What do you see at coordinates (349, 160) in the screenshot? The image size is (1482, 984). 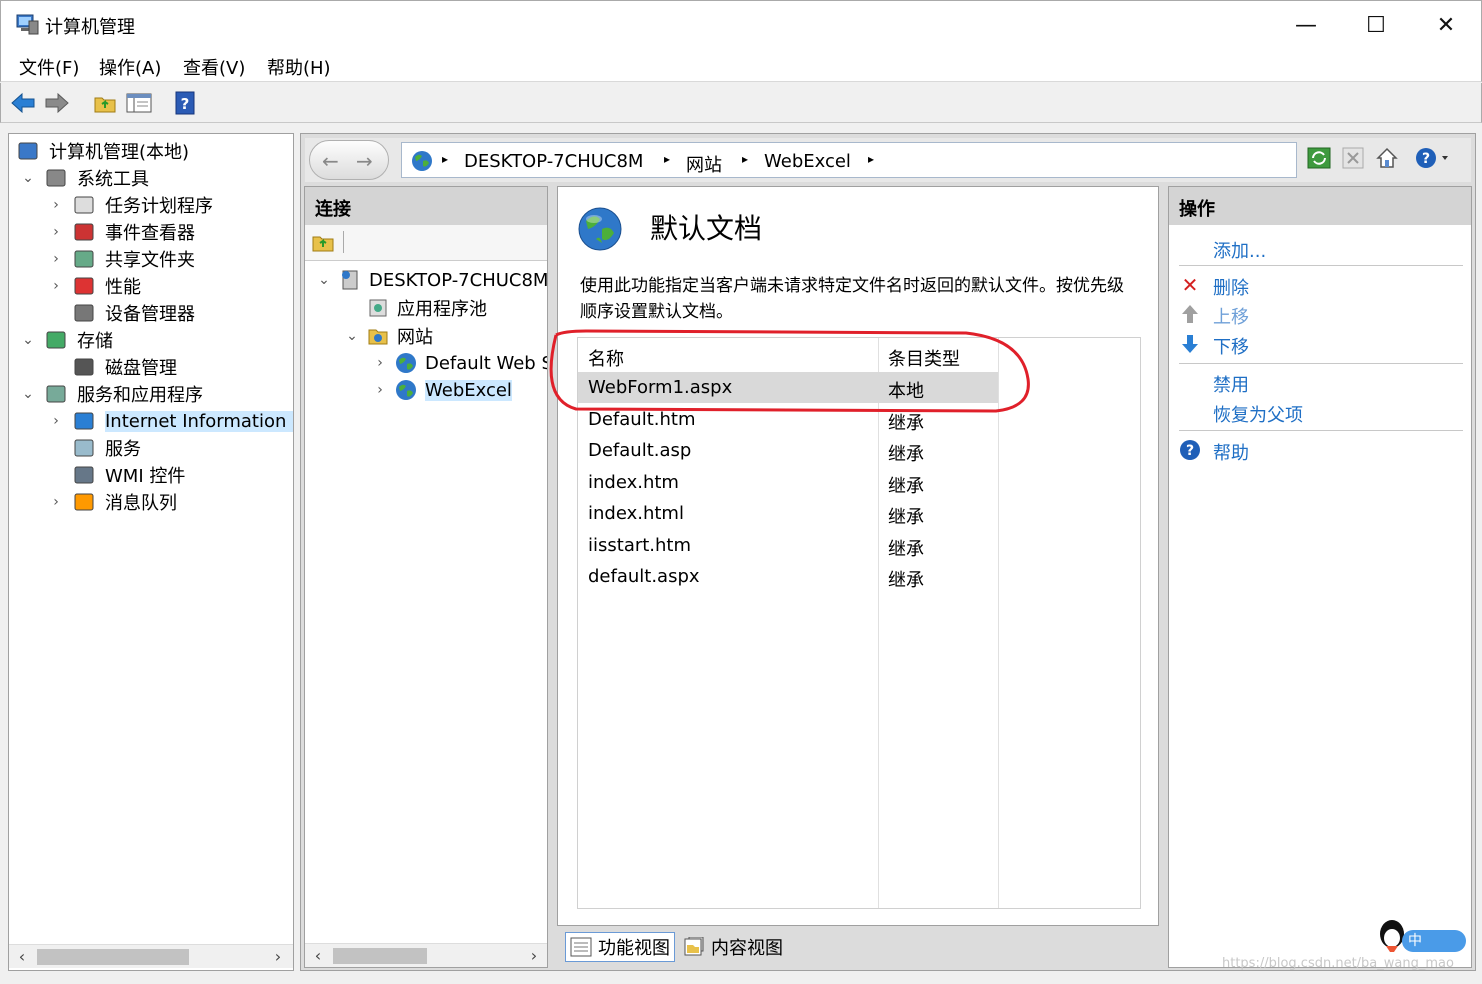 I see `nav-back-forward: ← →` at bounding box center [349, 160].